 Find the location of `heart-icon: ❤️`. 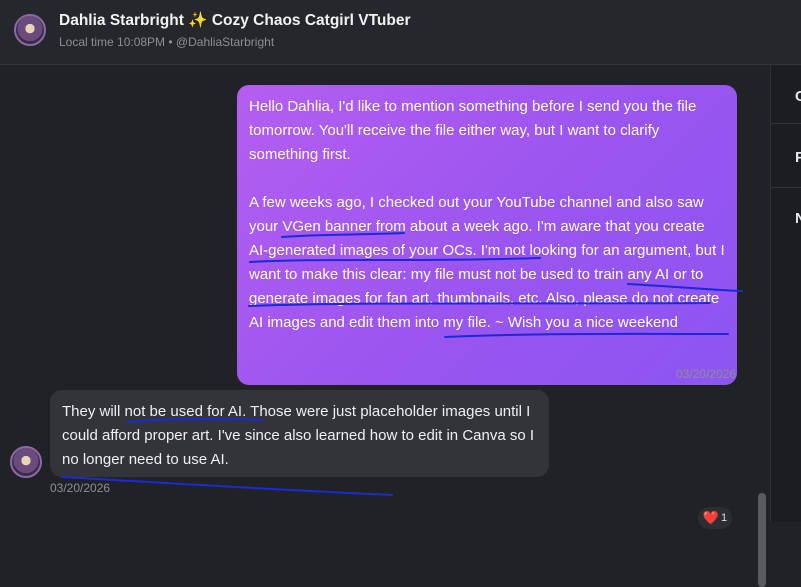

heart-icon: ❤️ is located at coordinates (711, 517).